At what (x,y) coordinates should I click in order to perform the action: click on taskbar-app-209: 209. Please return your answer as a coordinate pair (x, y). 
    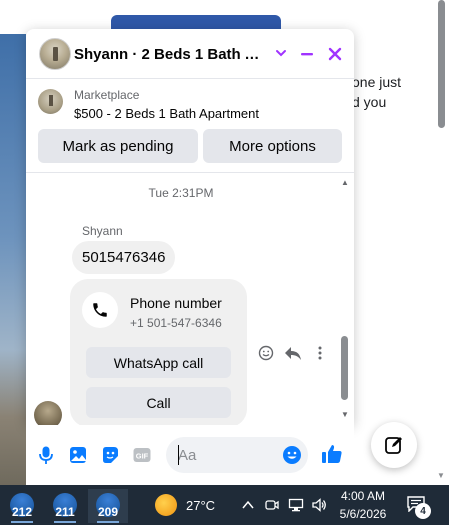
    Looking at the image, I should click on (108, 506).